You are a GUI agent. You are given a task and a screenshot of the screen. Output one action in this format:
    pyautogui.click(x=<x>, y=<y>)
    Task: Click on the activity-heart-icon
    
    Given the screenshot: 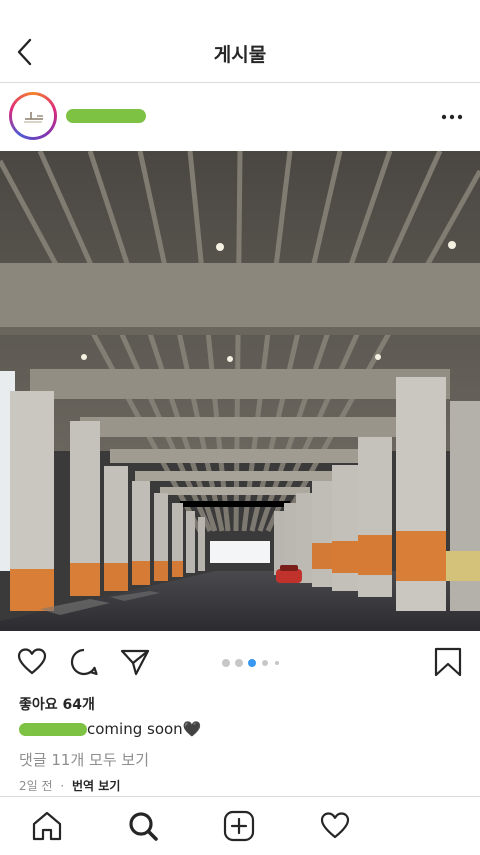 What is the action you would take?
    pyautogui.click(x=335, y=825)
    